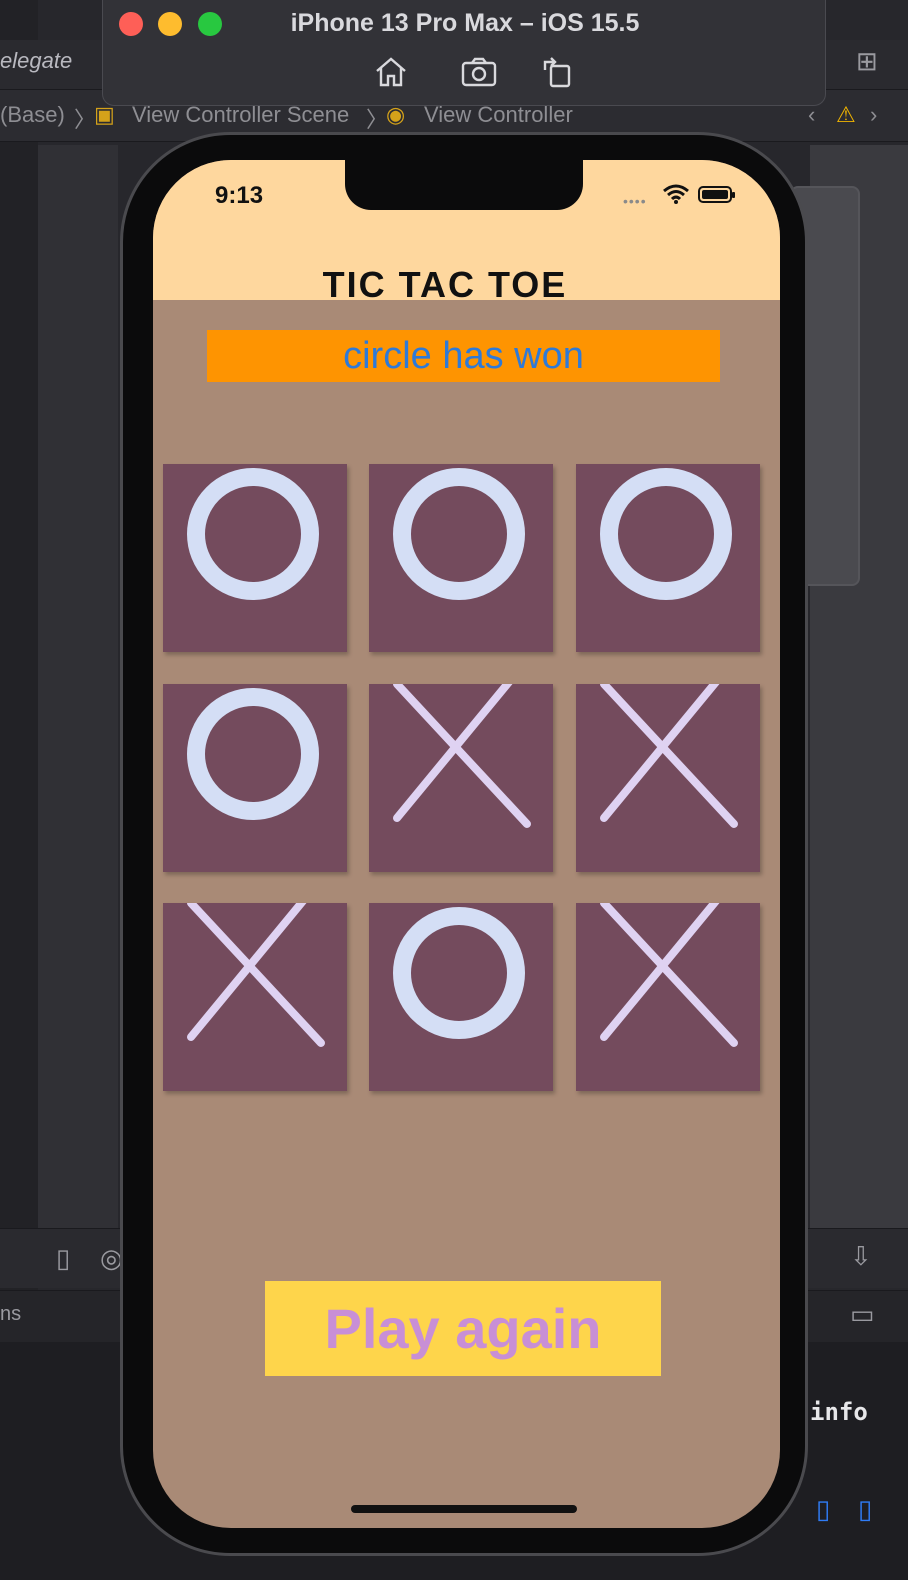 The width and height of the screenshot is (908, 1580). I want to click on simulator-titlebar: iPhone 13 Pro Max – iOS 15.5, so click(464, 53).